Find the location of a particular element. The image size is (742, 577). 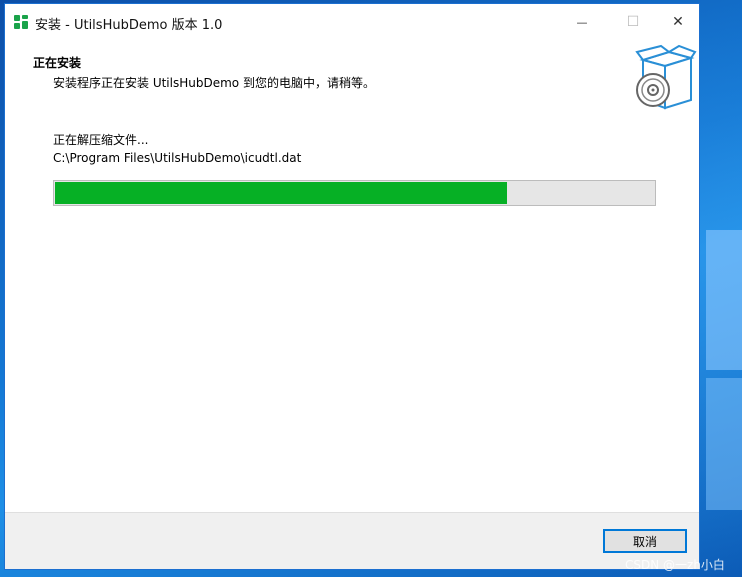

close-button: ✕ is located at coordinates (678, 22).